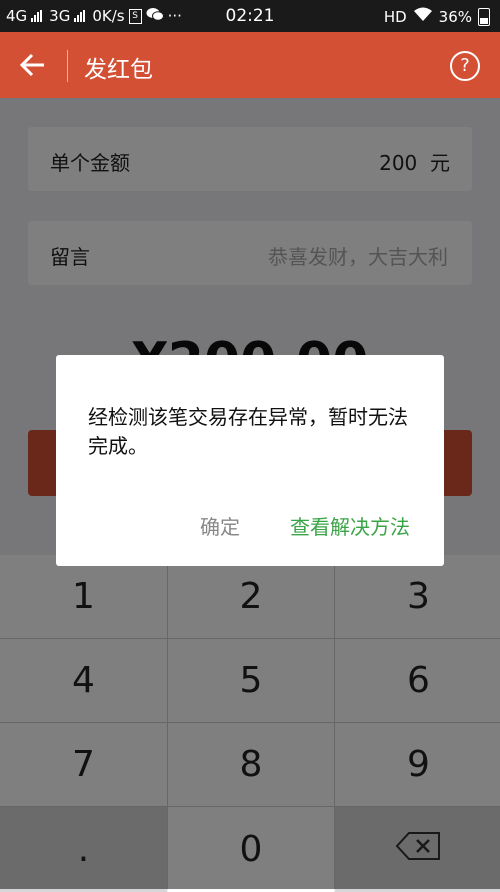  I want to click on status-bar: 4G 3G 0K/s S ··· 02:21 HD 36%, so click(250, 16).